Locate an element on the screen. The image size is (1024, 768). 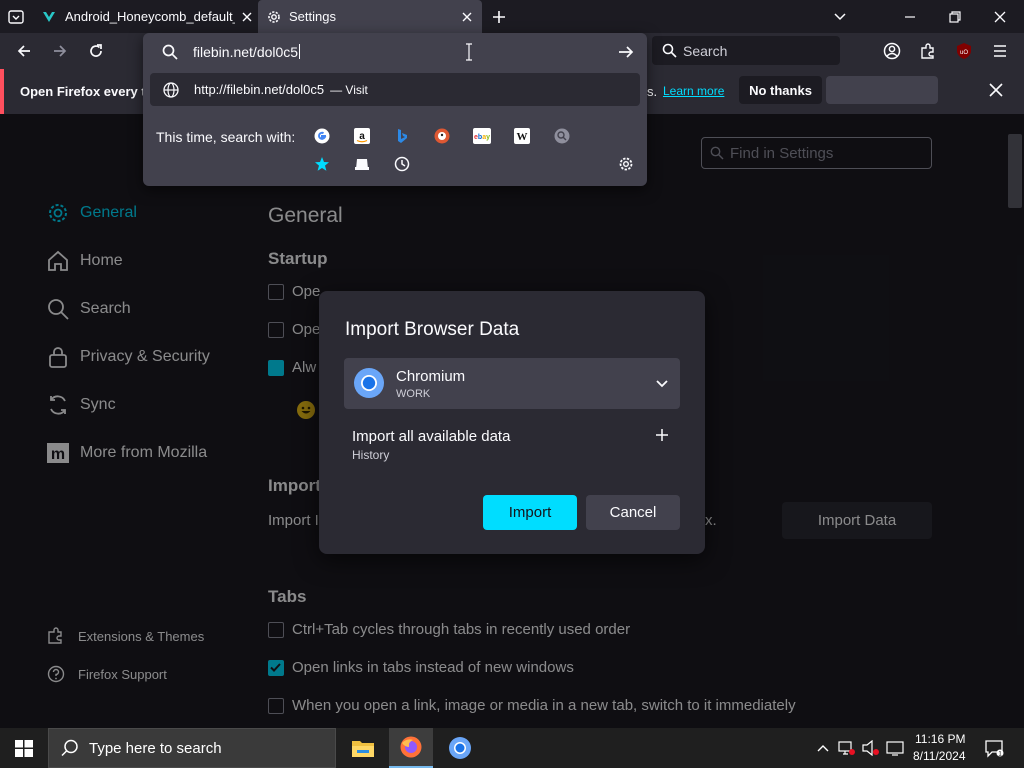
search-with-label: This time, search with: is located at coordinates (226, 137).